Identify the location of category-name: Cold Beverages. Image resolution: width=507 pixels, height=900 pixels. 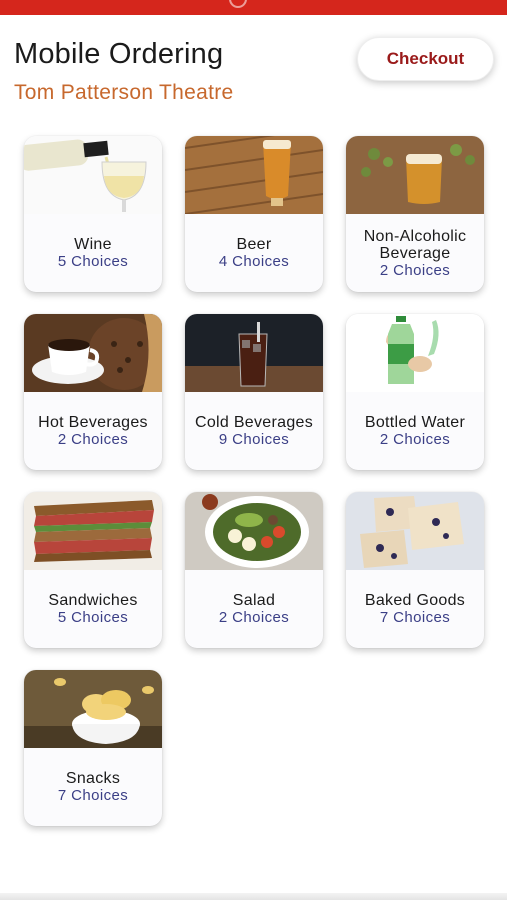
(254, 422).